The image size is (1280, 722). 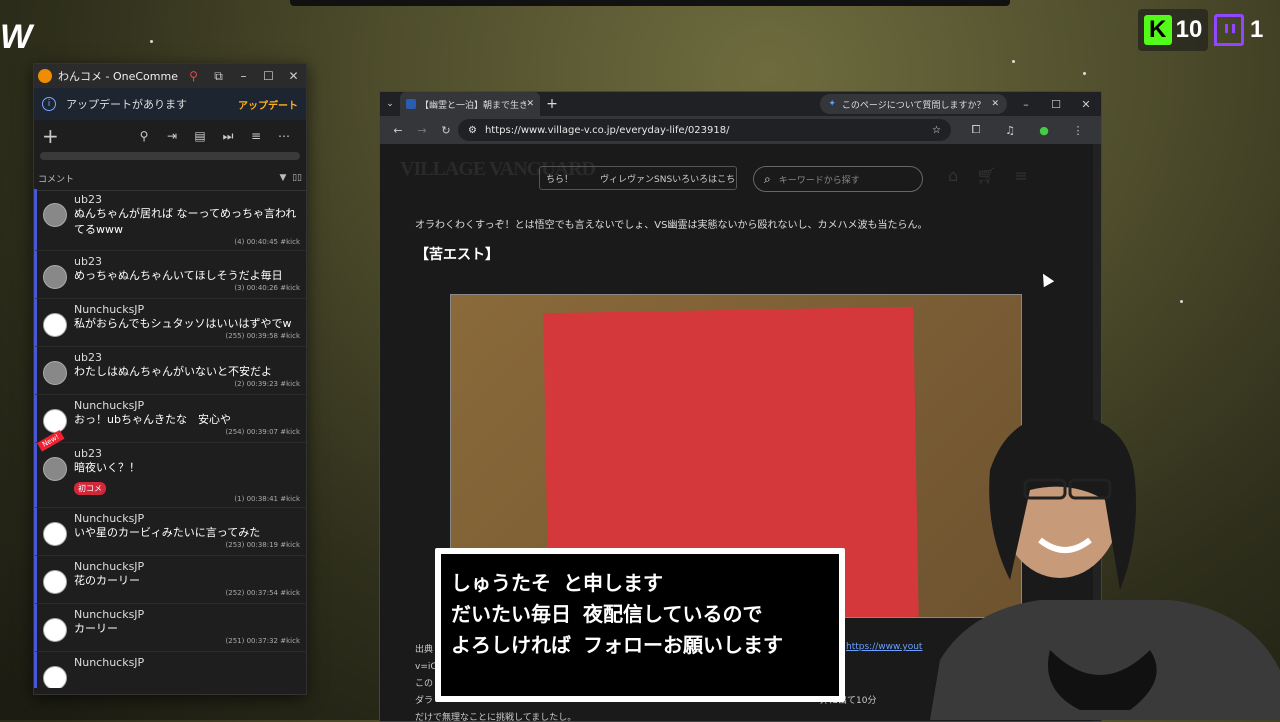 I want to click on pip-icon: ⧉, so click(x=218, y=76).